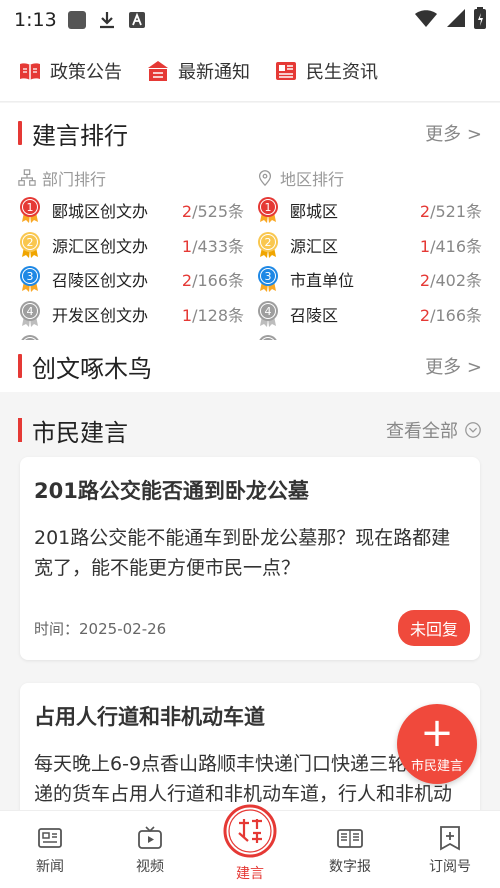  What do you see at coordinates (218, 212) in the screenshot?
I see `ranking-count-total: /525条` at bounding box center [218, 212].